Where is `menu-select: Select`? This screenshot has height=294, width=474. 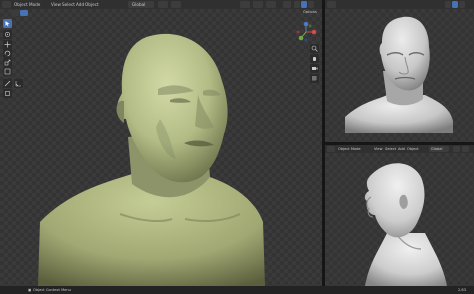 menu-select: Select is located at coordinates (68, 4).